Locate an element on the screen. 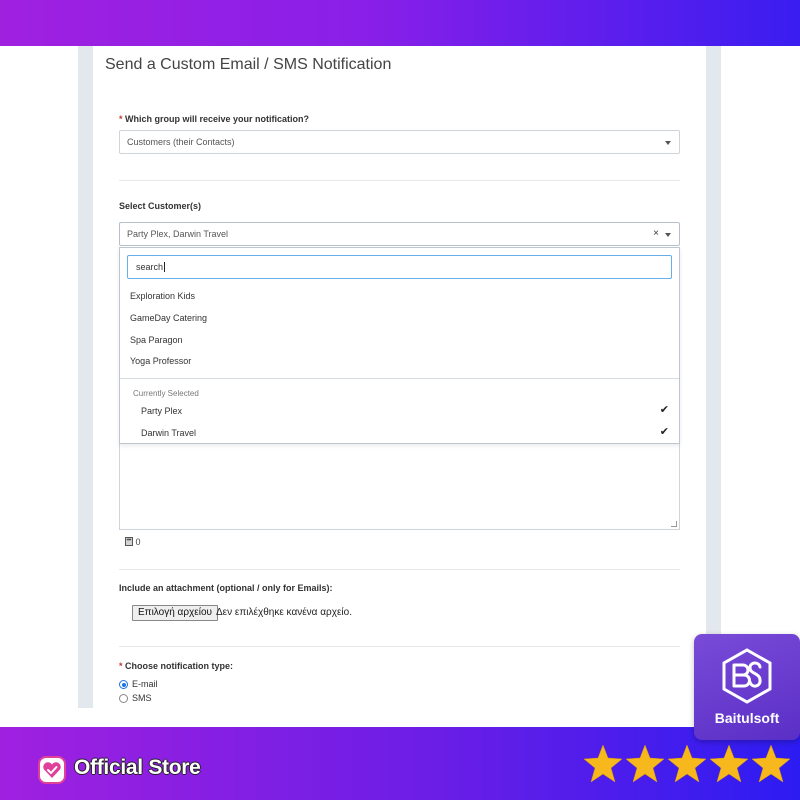  choose-file-button: Επιλογή αρχείου is located at coordinates (175, 613).